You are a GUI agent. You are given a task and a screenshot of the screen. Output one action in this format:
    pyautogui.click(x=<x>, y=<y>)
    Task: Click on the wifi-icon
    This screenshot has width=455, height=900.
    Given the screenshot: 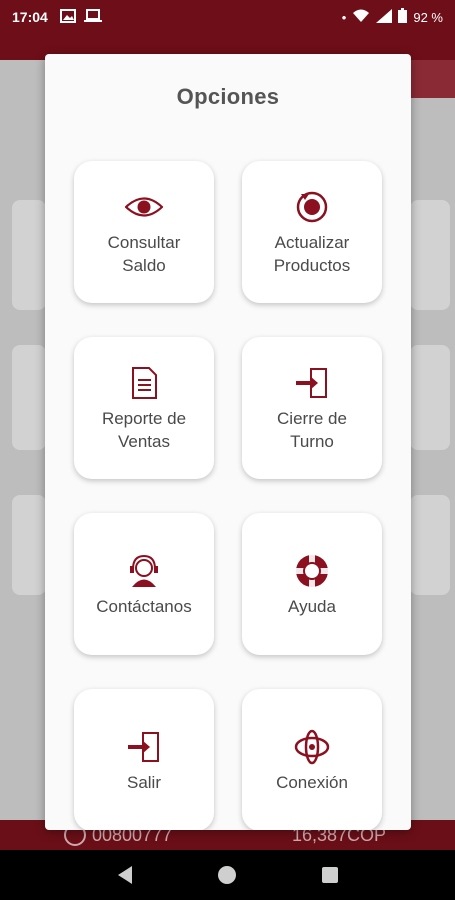 What is the action you would take?
    pyautogui.click(x=361, y=17)
    